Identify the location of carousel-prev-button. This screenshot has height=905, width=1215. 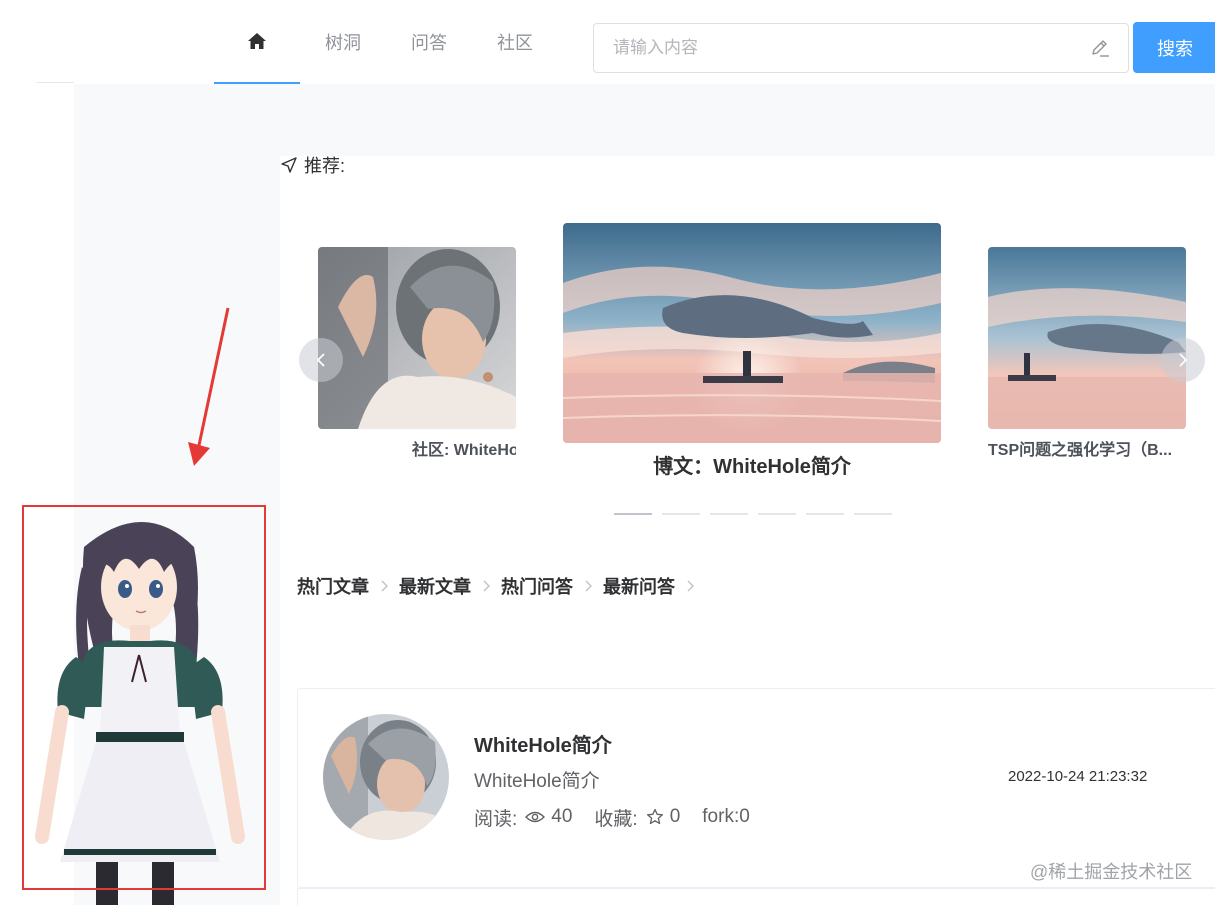
(321, 360).